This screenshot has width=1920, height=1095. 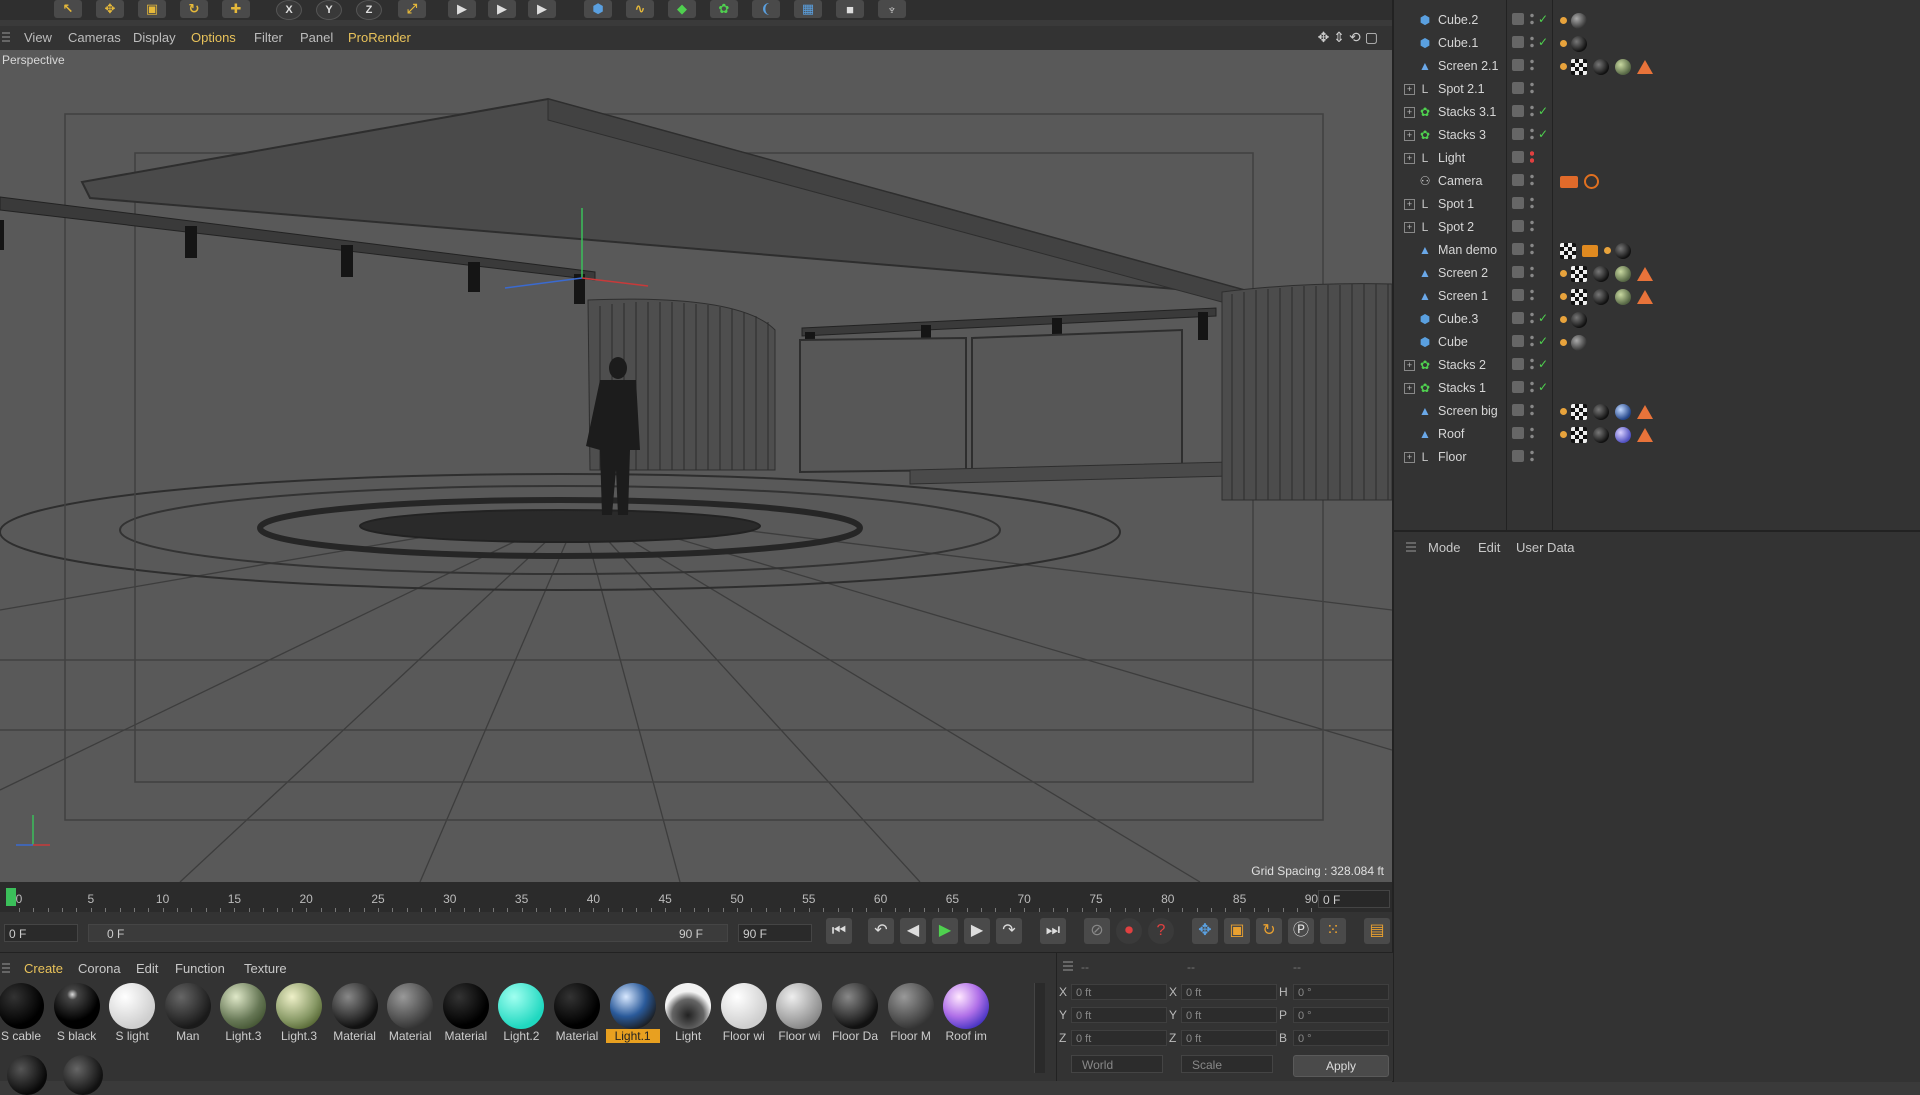 What do you see at coordinates (1227, 1064) in the screenshot?
I see `size-mode-dropdown: Scale` at bounding box center [1227, 1064].